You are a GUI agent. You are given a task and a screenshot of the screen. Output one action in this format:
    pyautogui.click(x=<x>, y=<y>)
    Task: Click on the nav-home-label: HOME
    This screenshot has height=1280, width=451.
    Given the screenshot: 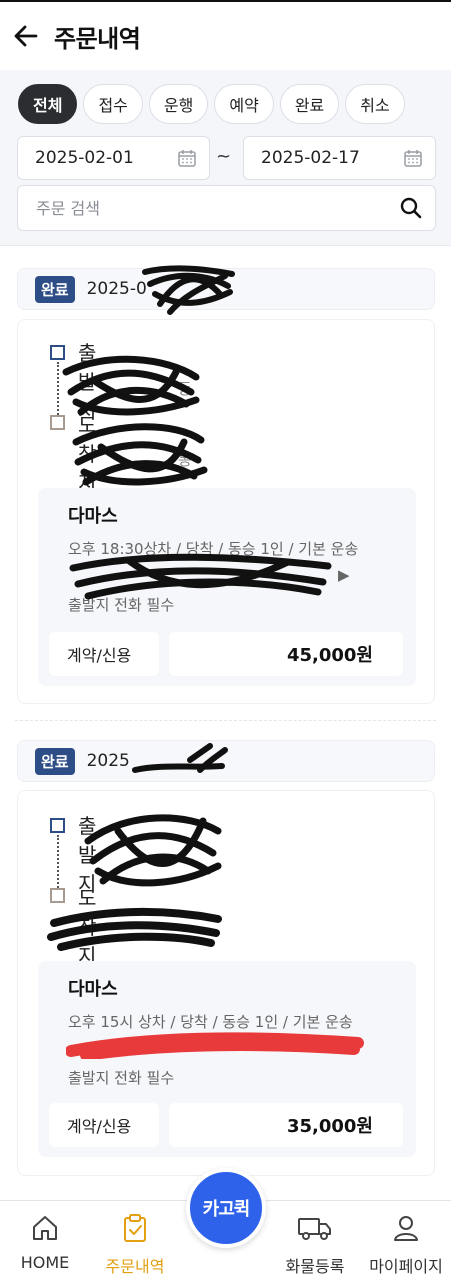 What is the action you would take?
    pyautogui.click(x=45, y=1262)
    